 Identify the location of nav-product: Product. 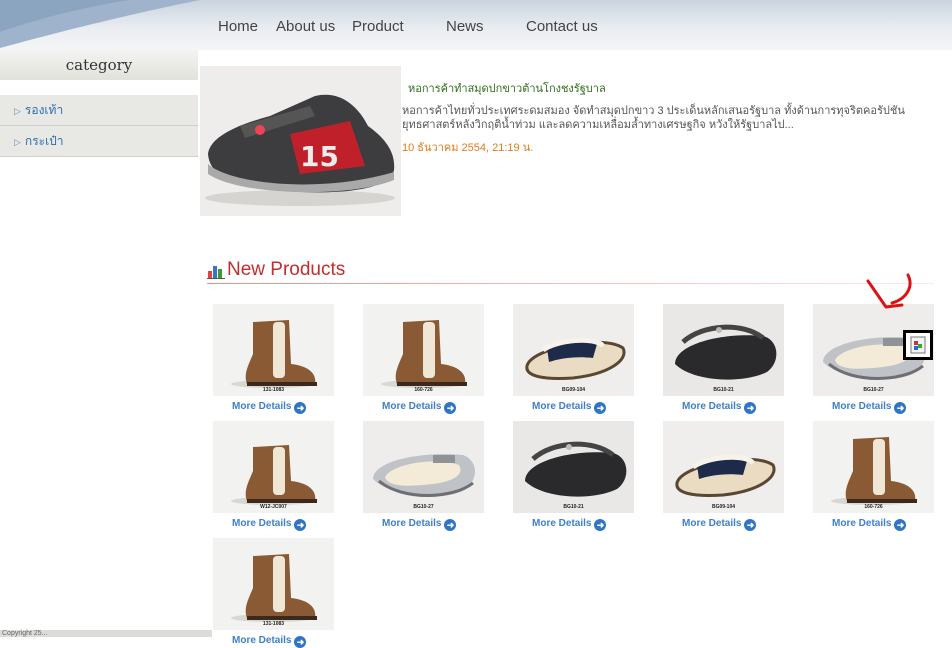
(378, 26).